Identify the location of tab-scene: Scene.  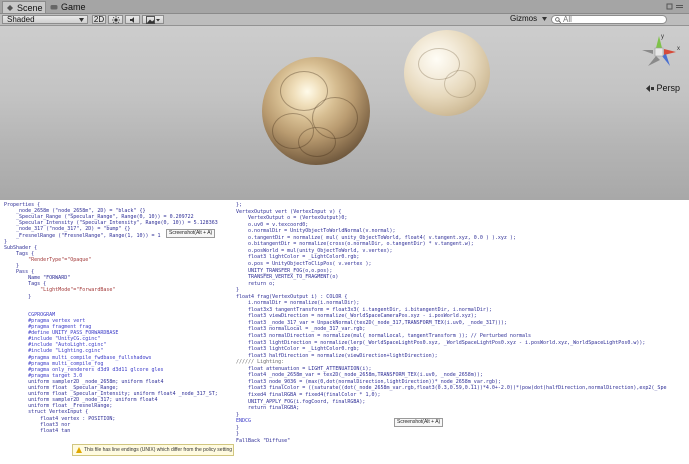
(24, 7).